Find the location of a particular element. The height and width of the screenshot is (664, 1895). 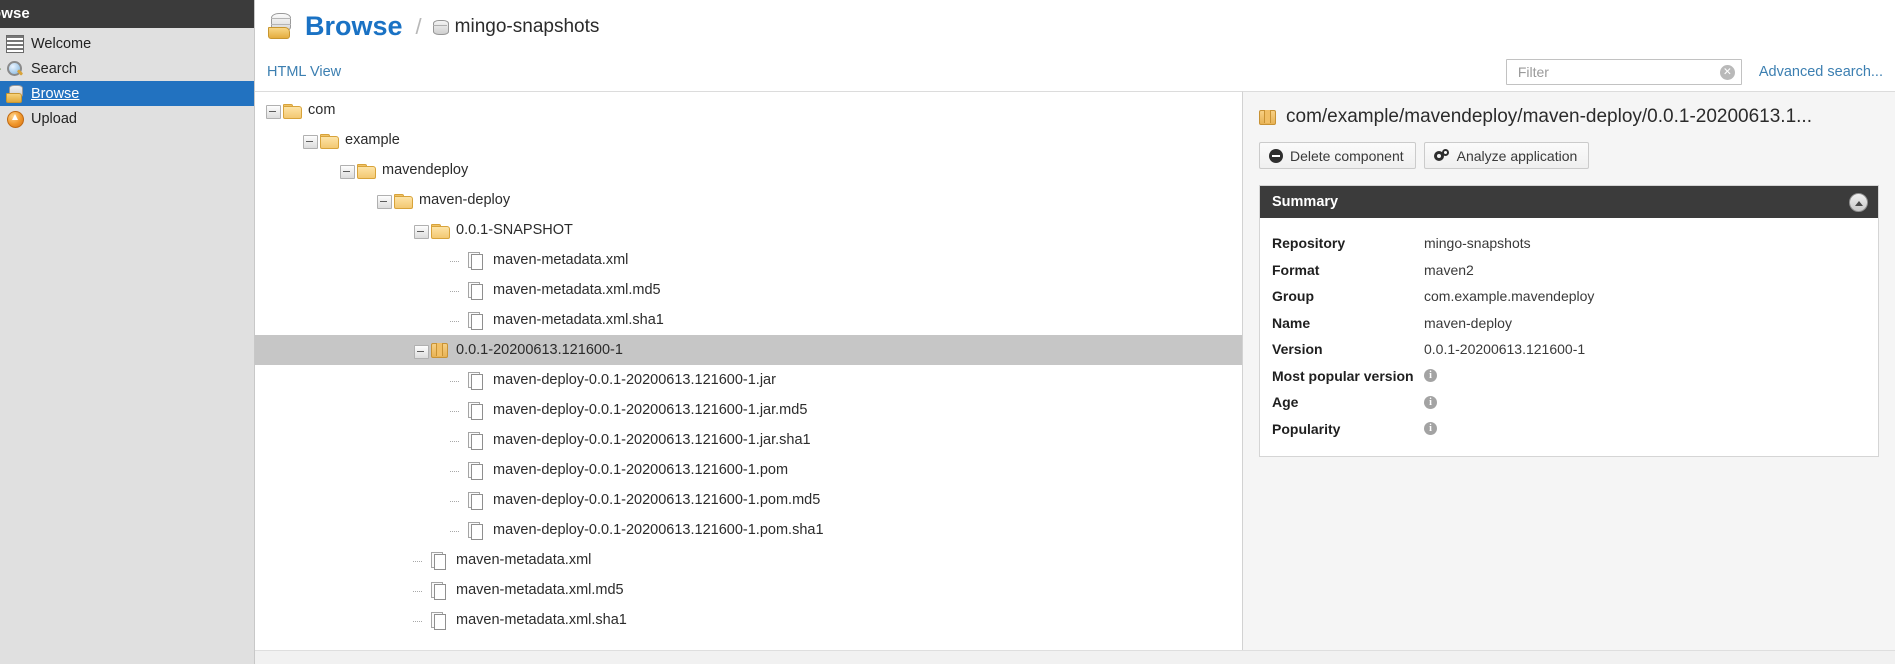

tree-row: 0.0.1-20200613.121600-1 is located at coordinates (748, 350).